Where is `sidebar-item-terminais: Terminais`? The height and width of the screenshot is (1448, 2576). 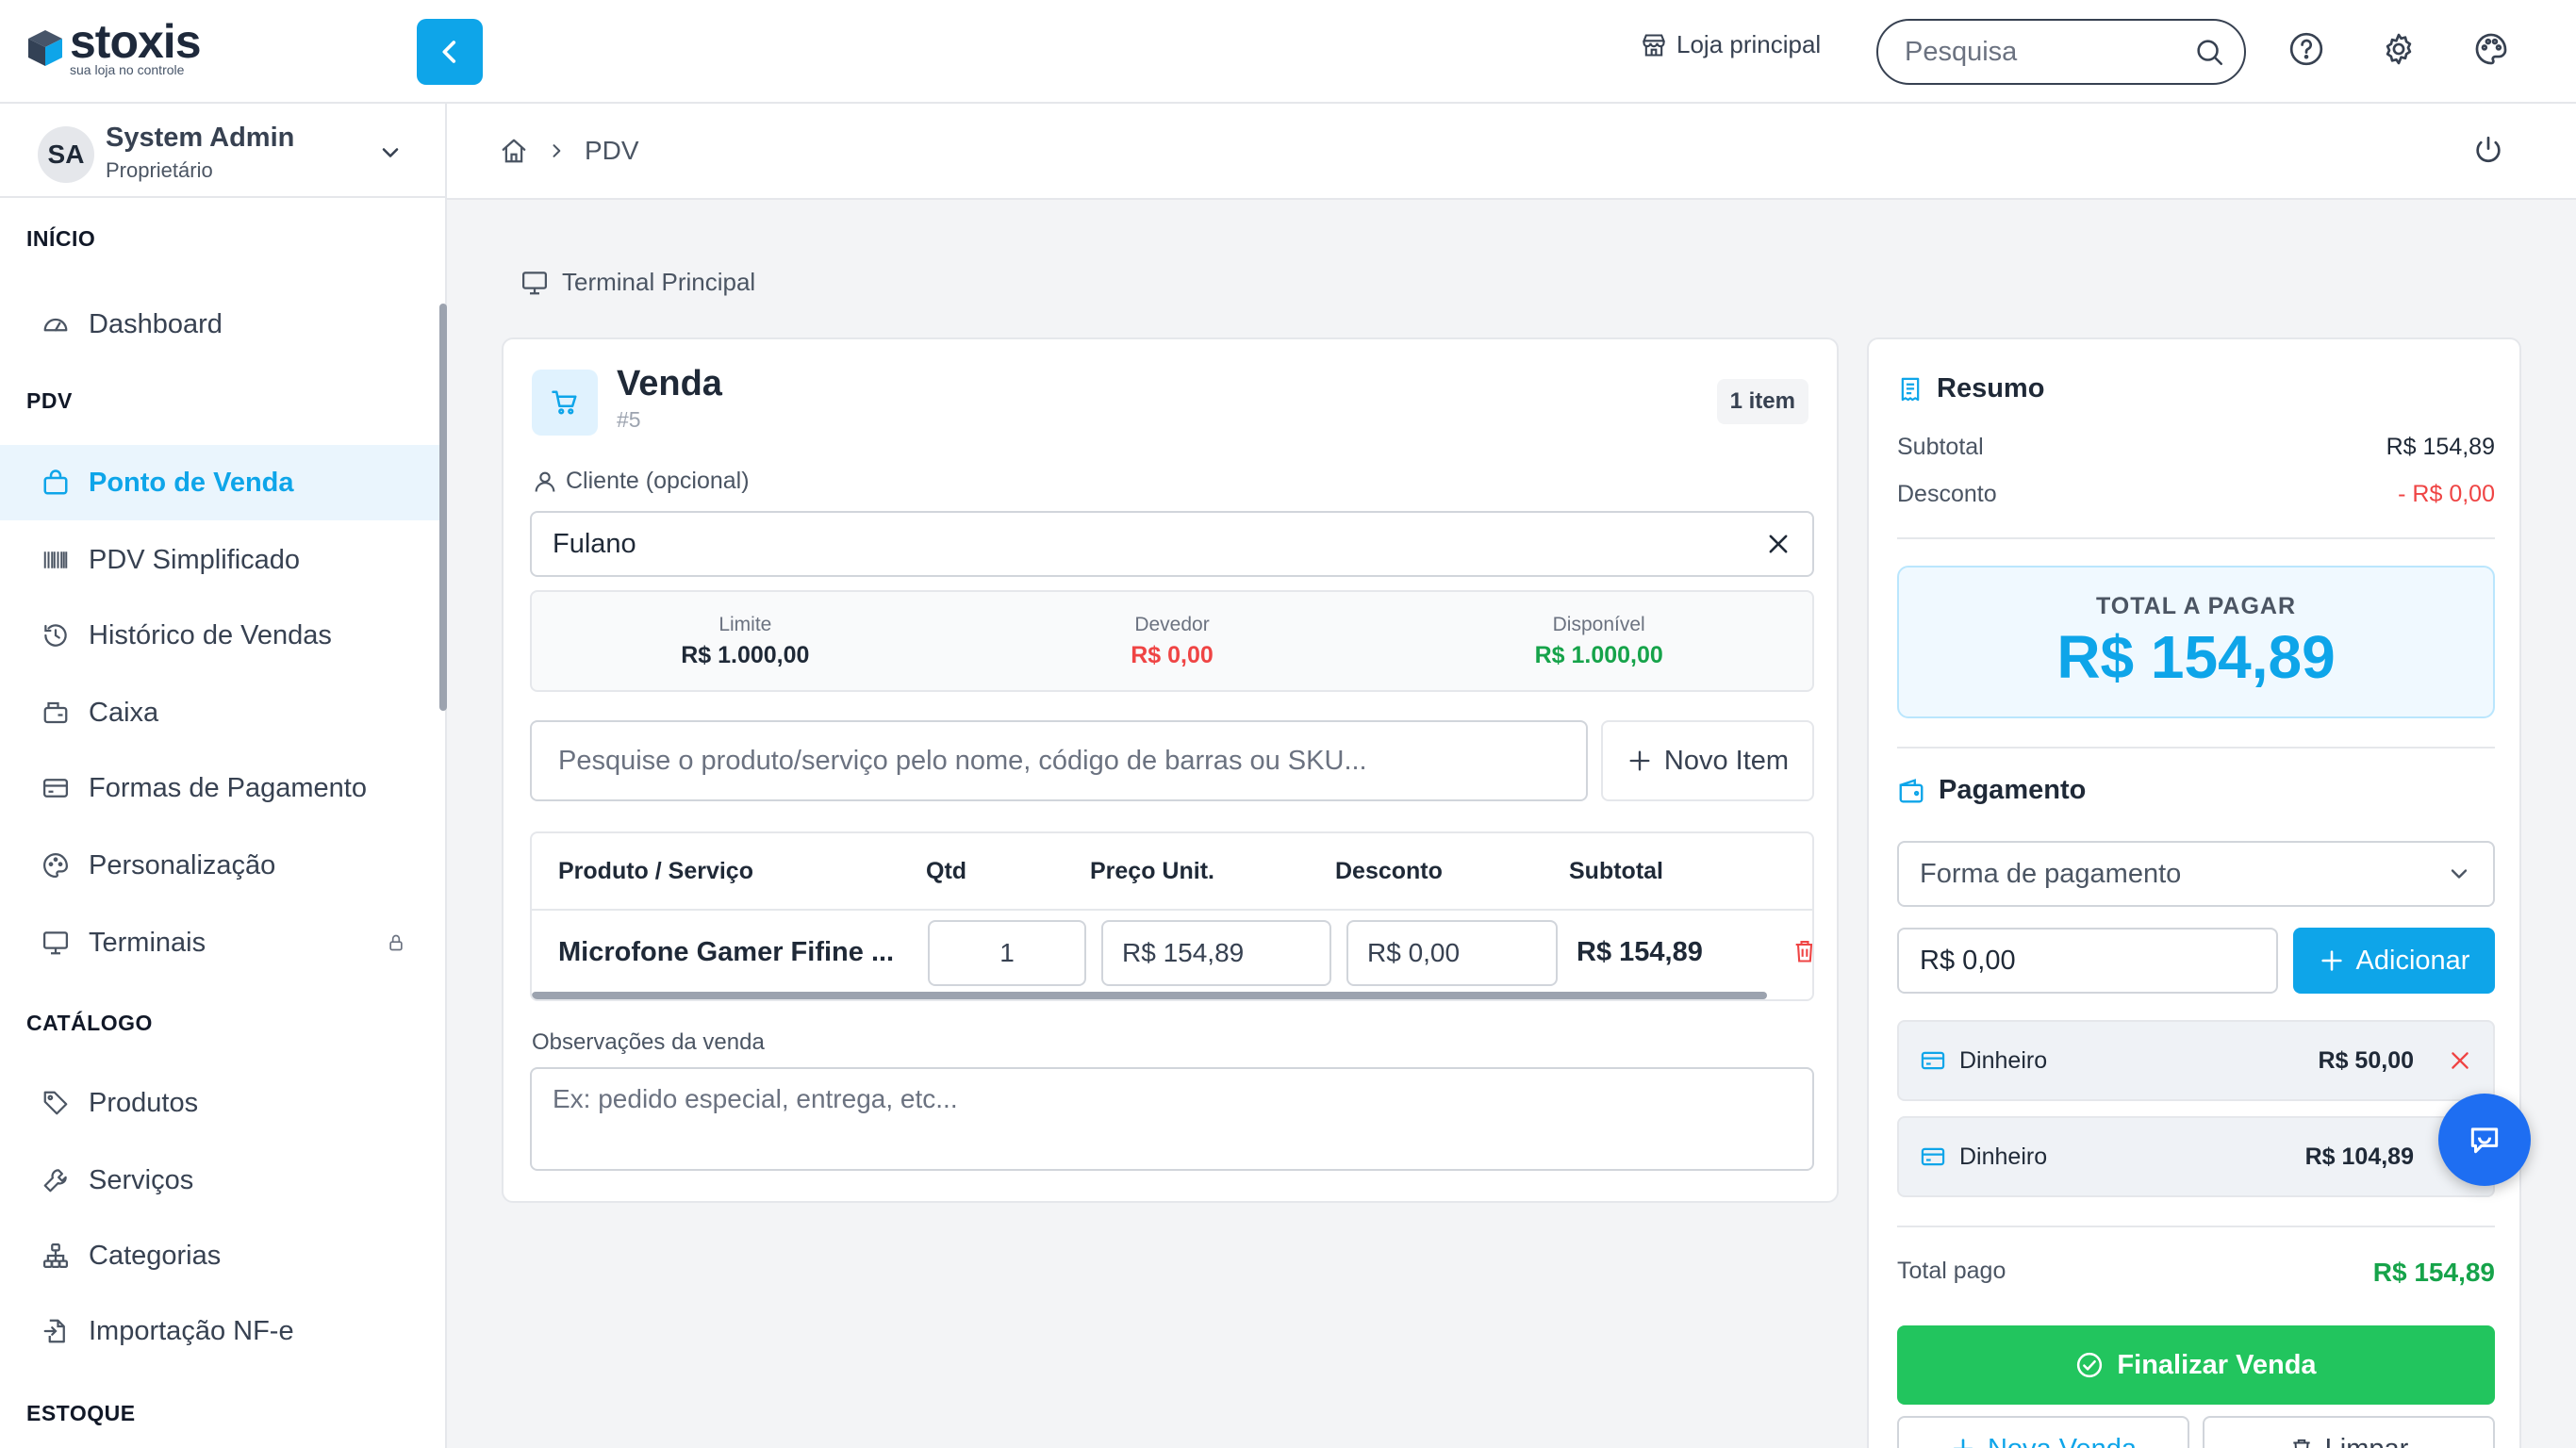
sidebar-item-terminais: Terminais is located at coordinates (219, 942).